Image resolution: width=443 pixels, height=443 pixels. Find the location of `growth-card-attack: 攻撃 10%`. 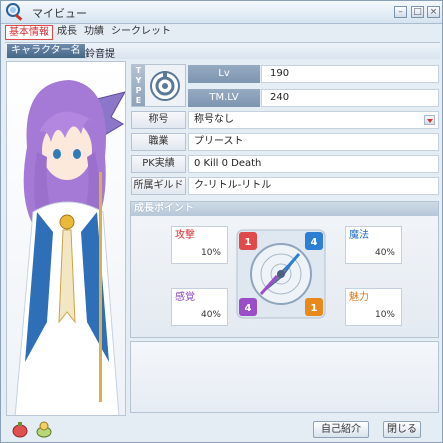

growth-card-attack: 攻撃 10% is located at coordinates (199, 245).